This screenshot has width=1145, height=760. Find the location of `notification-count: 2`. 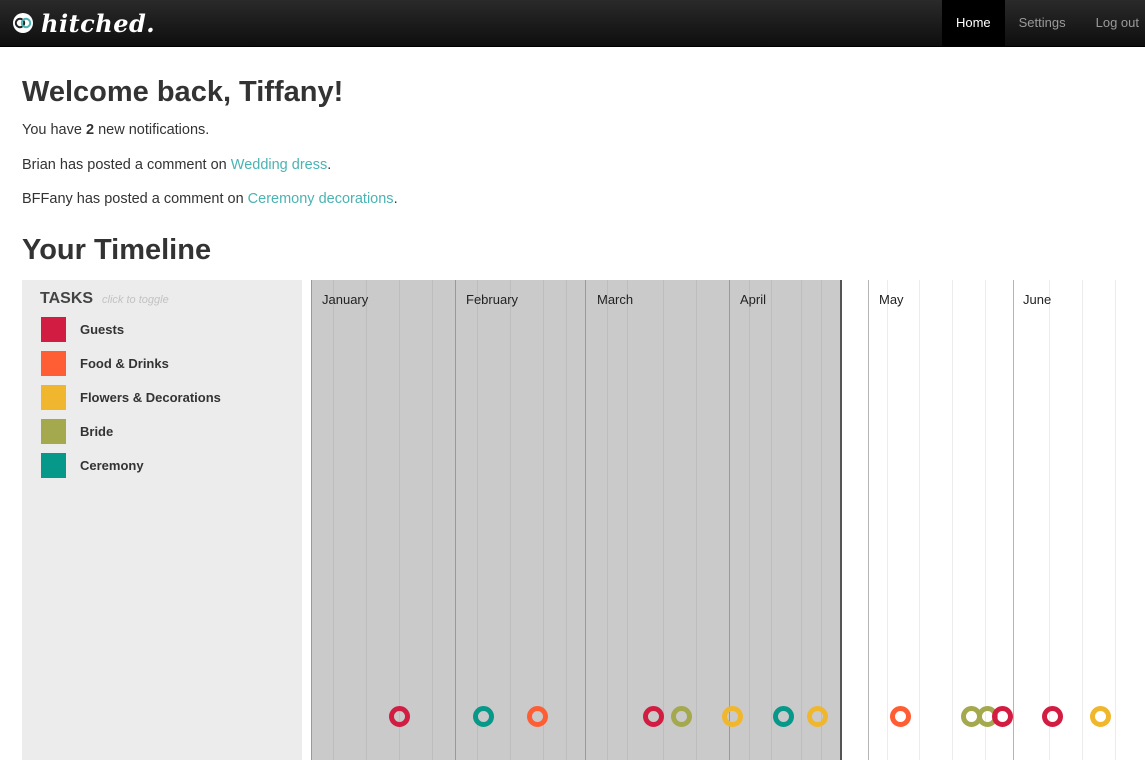

notification-count: 2 is located at coordinates (90, 130).